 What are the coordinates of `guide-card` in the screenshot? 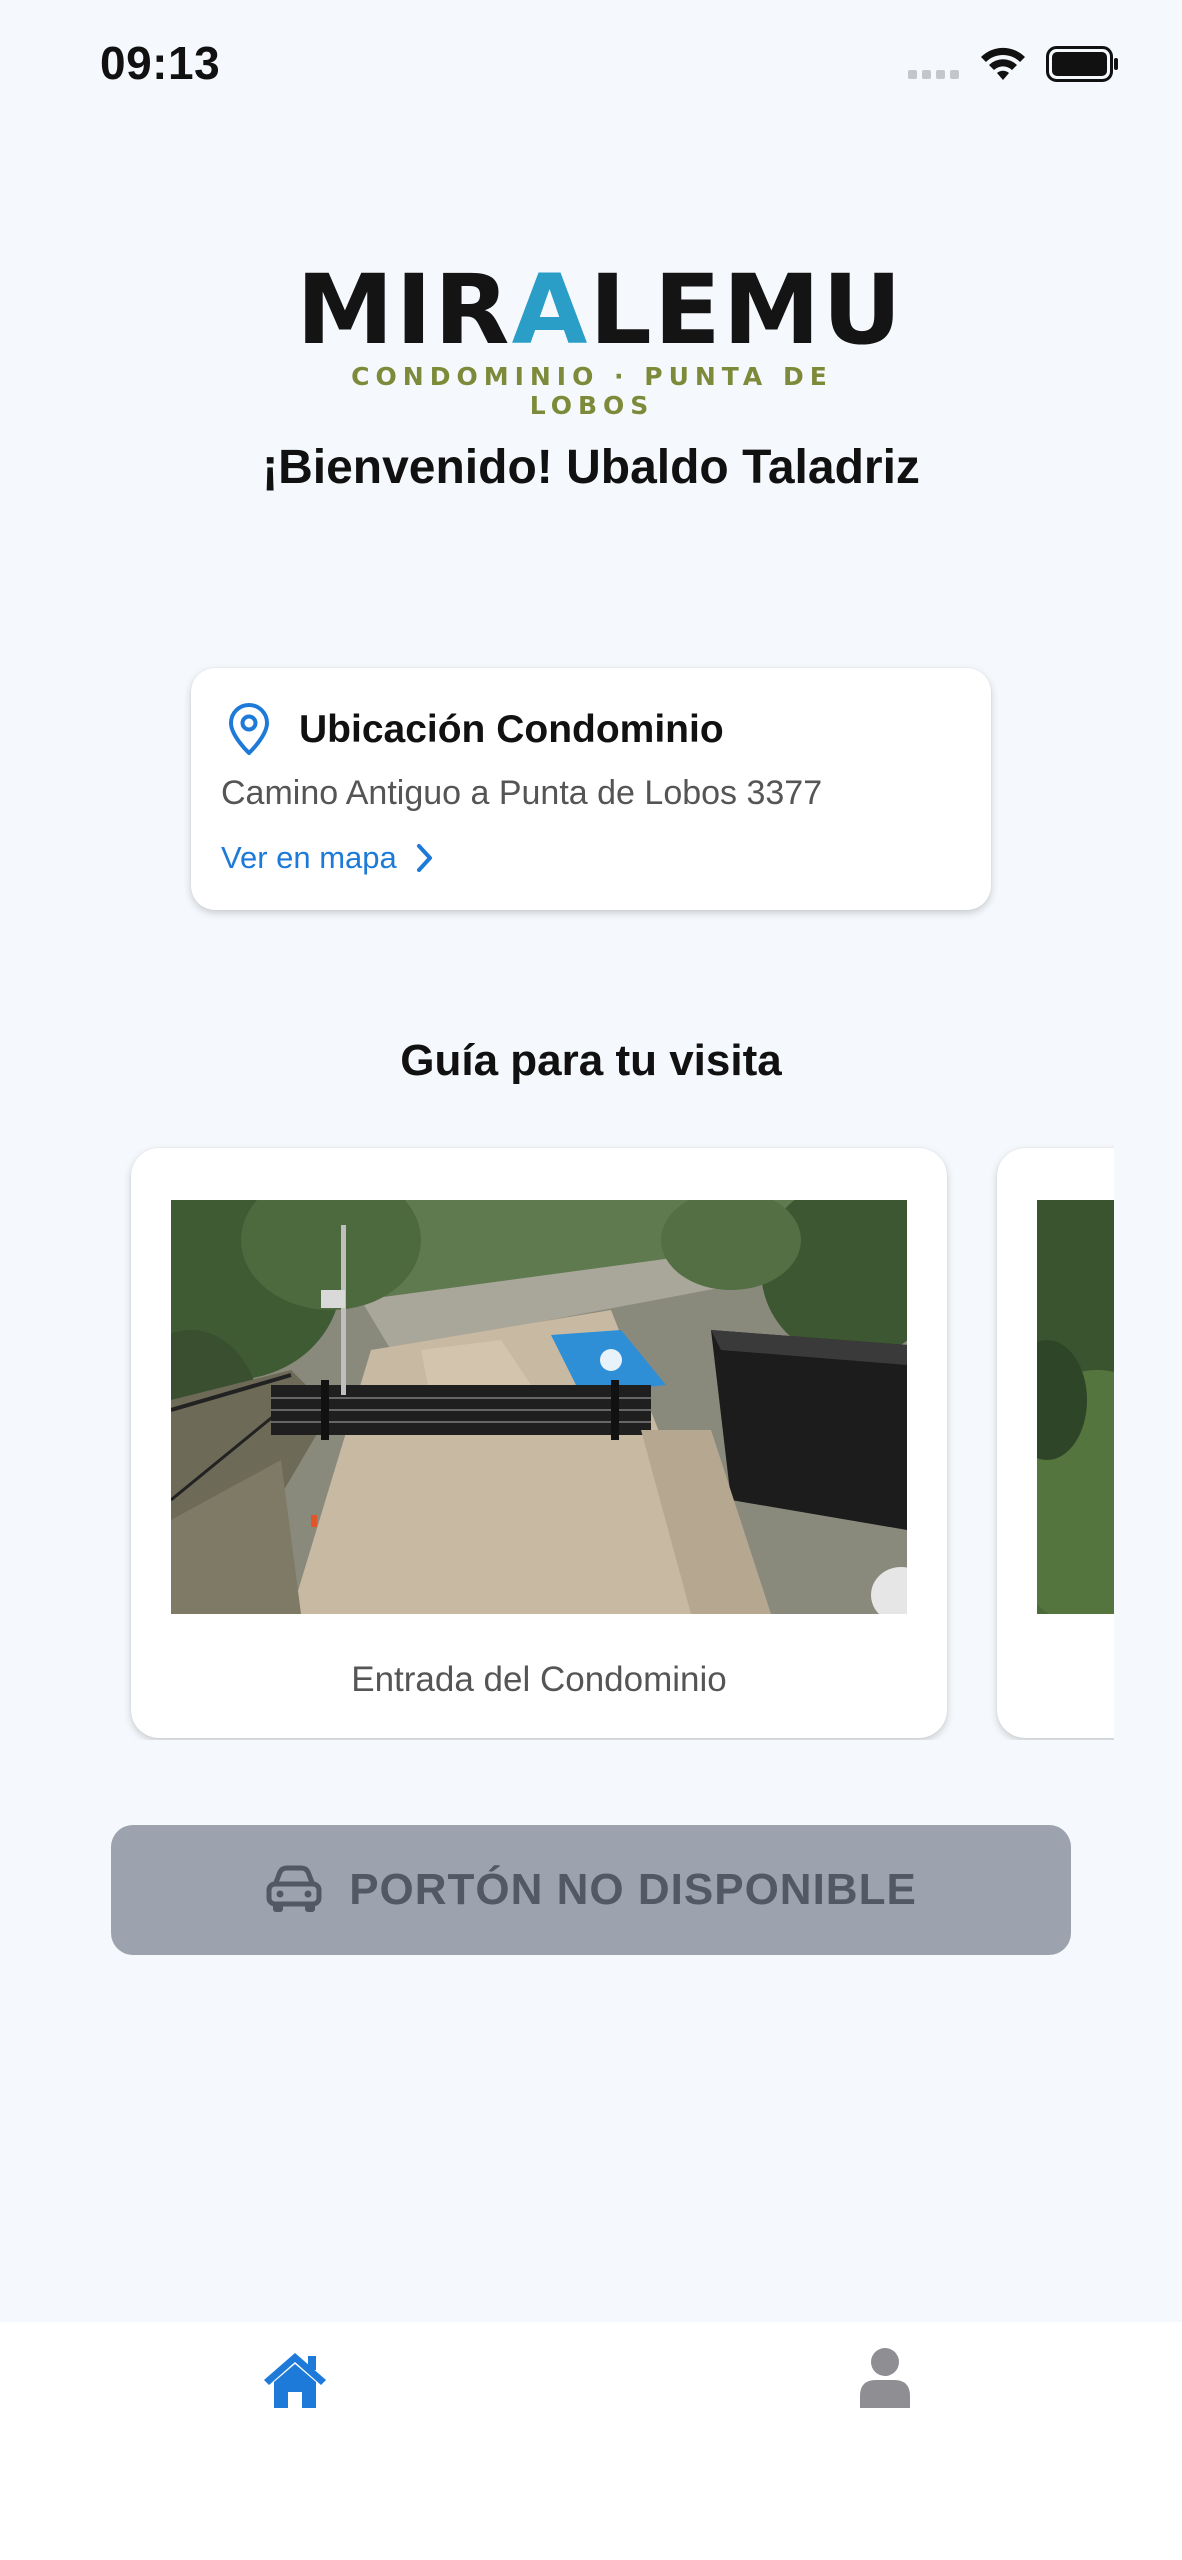 It's located at (1055, 1443).